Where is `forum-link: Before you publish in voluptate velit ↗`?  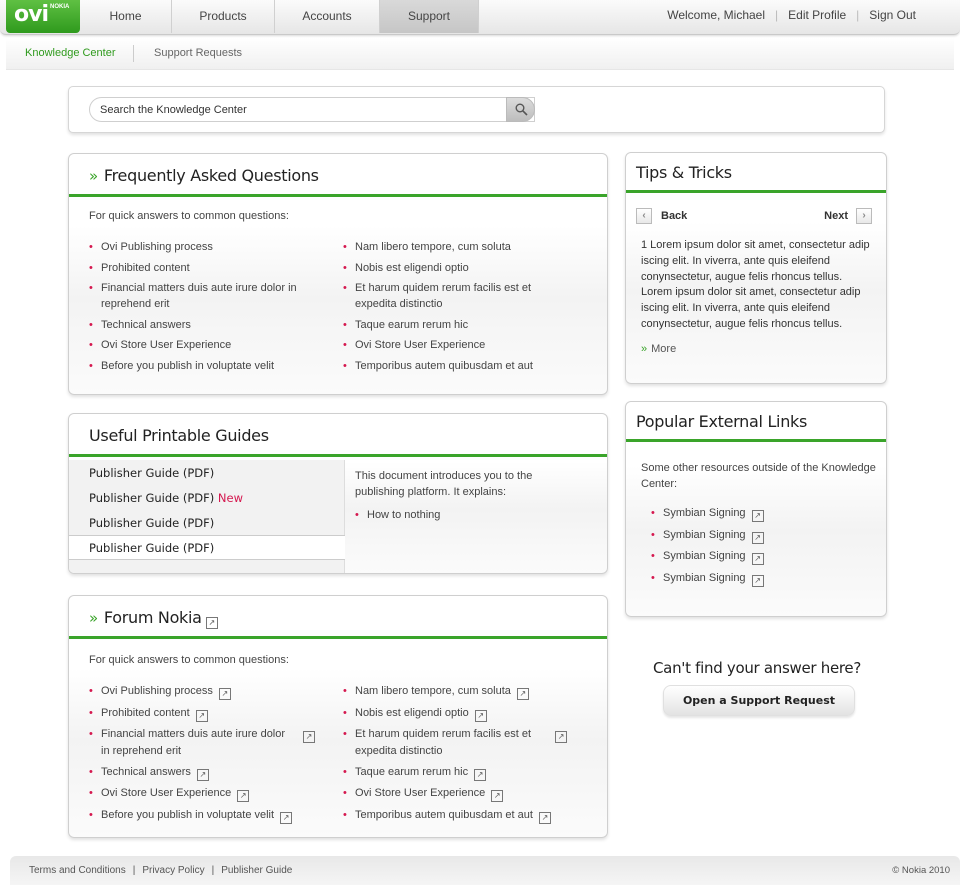
forum-link: Before you publish in voluptate velit ↗ is located at coordinates (209, 815).